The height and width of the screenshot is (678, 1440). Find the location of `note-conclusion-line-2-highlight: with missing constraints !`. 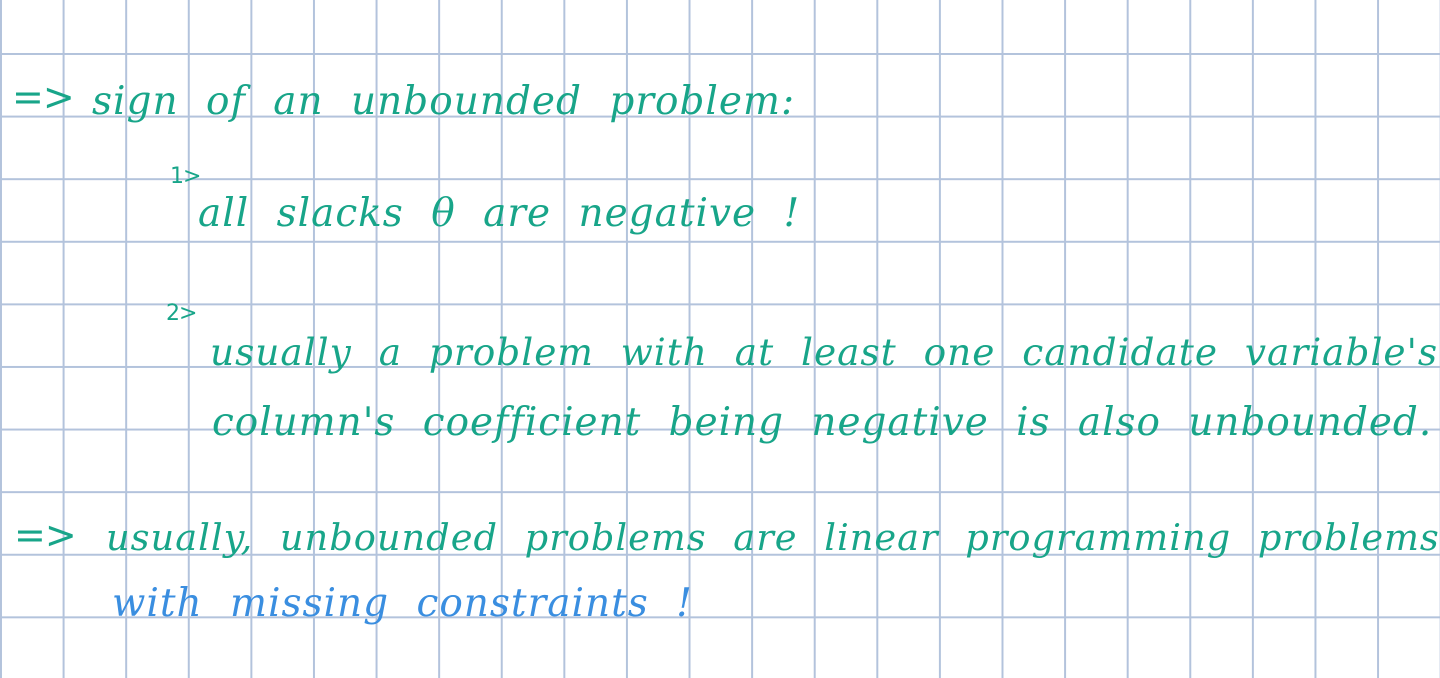

note-conclusion-line-2-highlight: with missing constraints ! is located at coordinates (402, 603).